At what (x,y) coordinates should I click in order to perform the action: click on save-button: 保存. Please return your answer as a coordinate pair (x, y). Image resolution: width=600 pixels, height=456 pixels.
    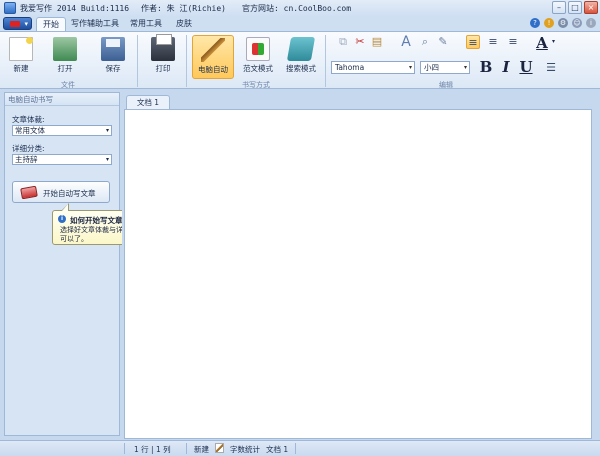
    Looking at the image, I should click on (113, 57).